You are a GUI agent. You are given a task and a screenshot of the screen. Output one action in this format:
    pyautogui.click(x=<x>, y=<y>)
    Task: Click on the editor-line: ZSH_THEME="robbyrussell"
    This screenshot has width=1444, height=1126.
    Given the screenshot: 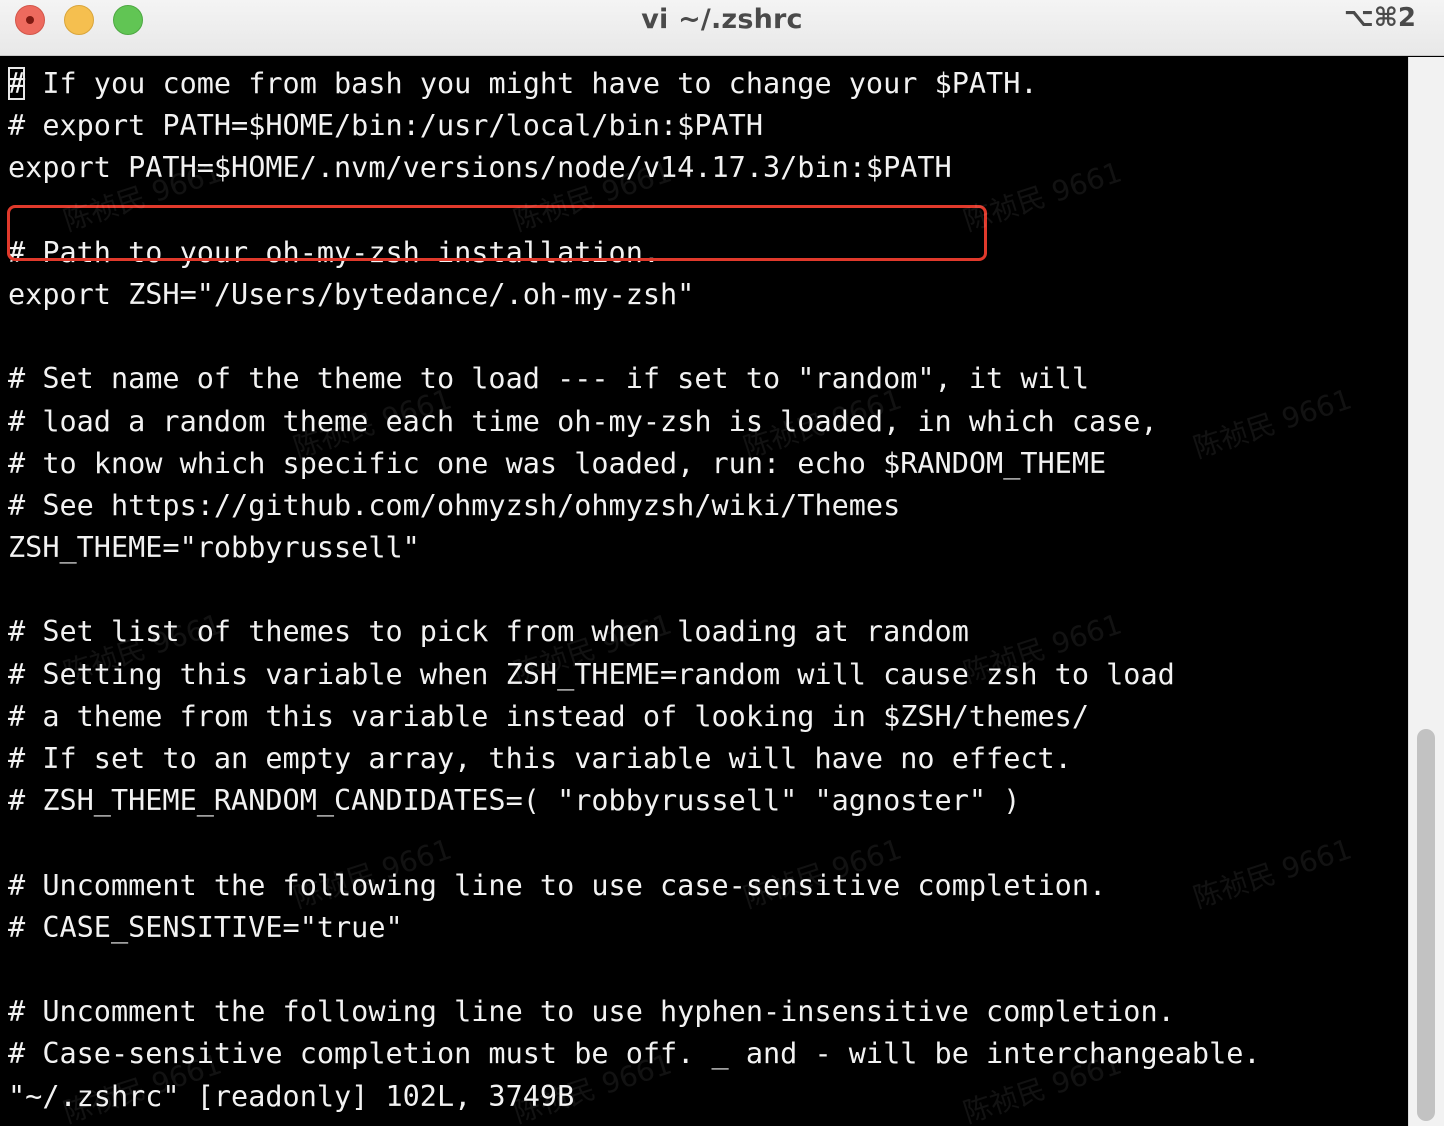 What is the action you would take?
    pyautogui.click(x=634, y=548)
    